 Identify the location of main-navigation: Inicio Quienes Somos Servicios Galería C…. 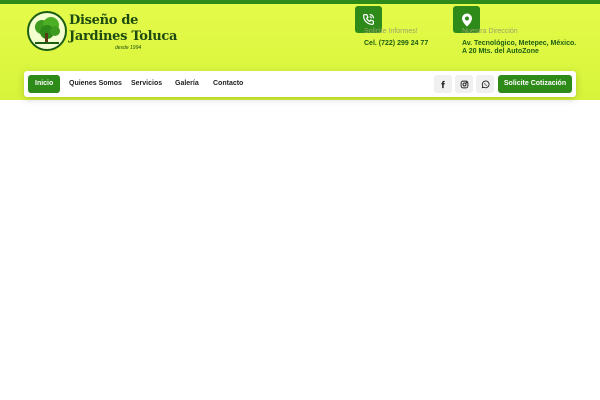
(300, 84).